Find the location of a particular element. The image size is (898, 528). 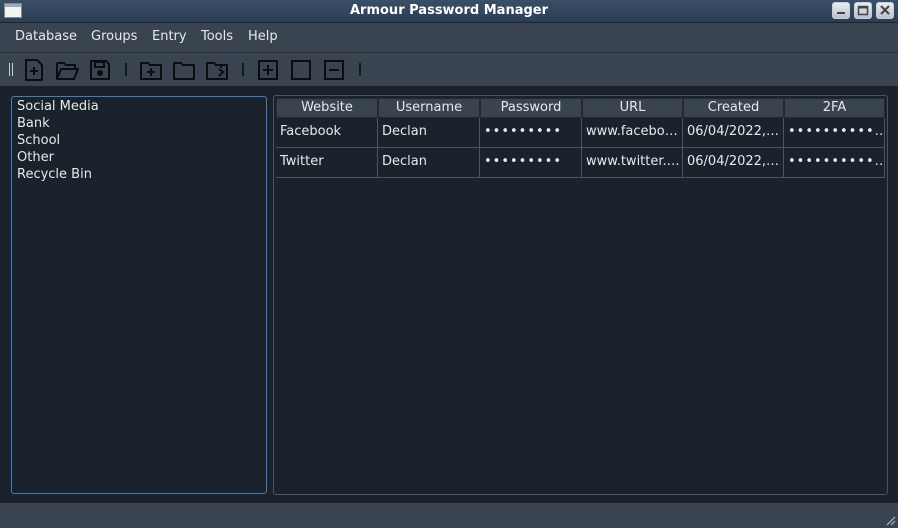

group-item-other: Other is located at coordinates (35, 157).